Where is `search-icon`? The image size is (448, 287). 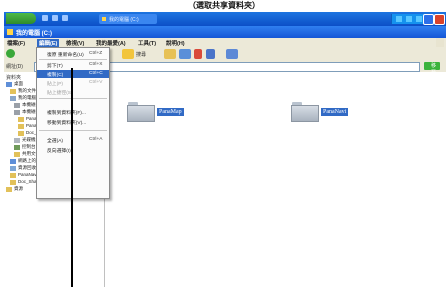
search-icon is located at coordinates (128, 54).